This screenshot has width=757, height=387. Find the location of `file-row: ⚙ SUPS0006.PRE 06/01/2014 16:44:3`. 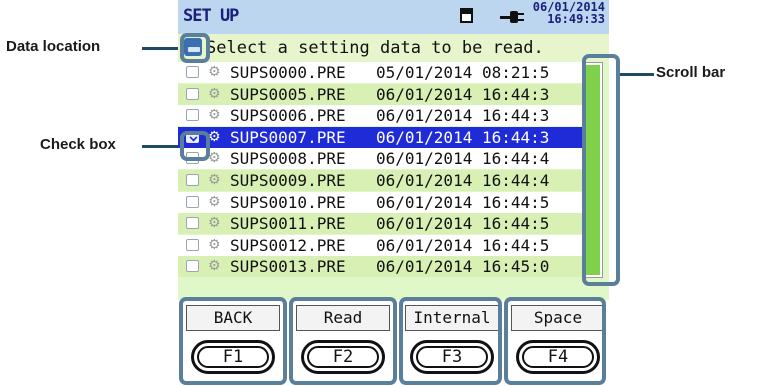

file-row: ⚙ SUPS0006.PRE 06/01/2014 16:44:3 is located at coordinates (380, 116).